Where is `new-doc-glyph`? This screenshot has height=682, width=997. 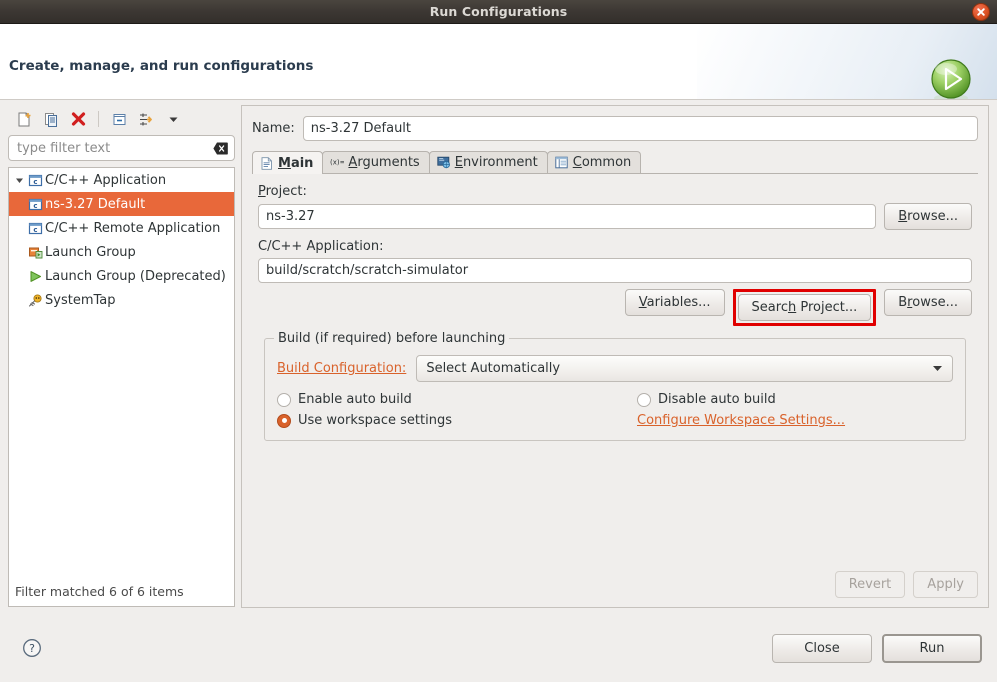
new-doc-glyph is located at coordinates (24, 119).